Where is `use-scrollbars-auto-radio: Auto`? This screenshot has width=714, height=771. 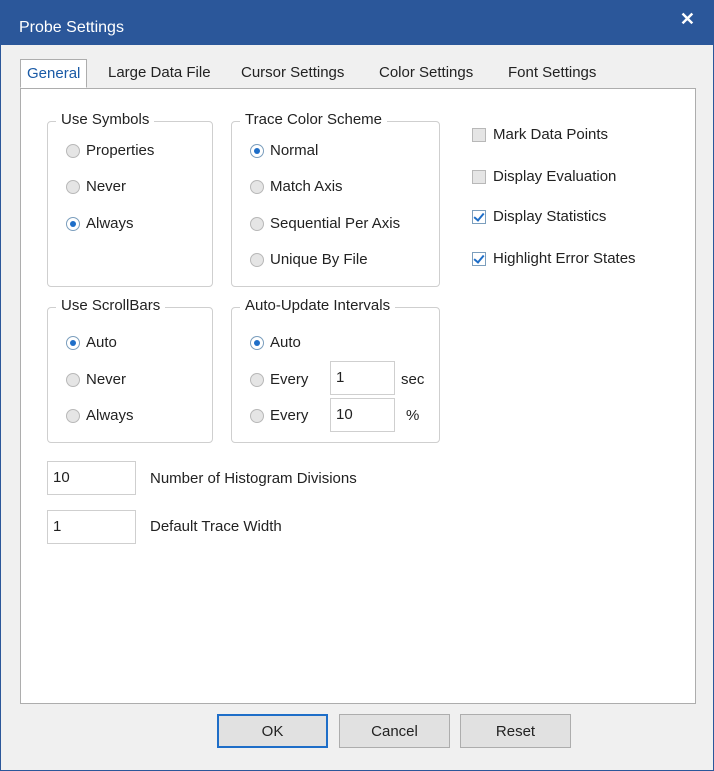 use-scrollbars-auto-radio: Auto is located at coordinates (91, 342).